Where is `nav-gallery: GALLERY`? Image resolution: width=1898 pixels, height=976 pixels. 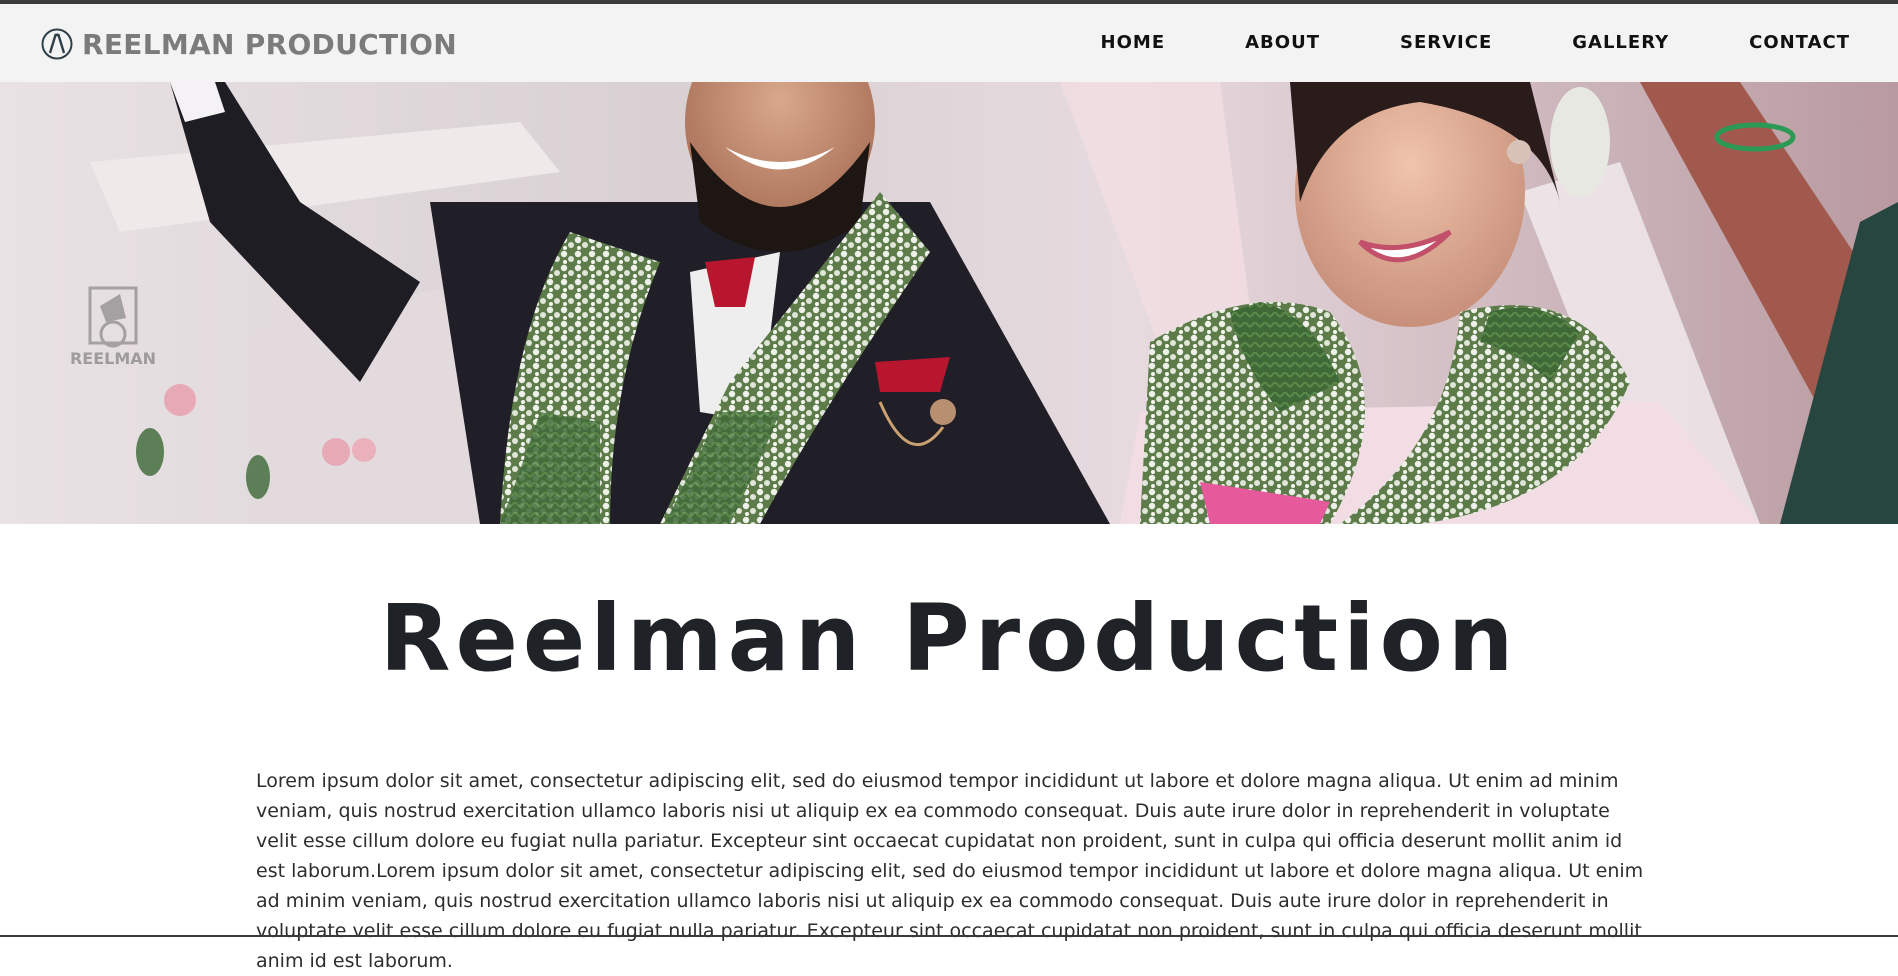 nav-gallery: GALLERY is located at coordinates (1620, 42).